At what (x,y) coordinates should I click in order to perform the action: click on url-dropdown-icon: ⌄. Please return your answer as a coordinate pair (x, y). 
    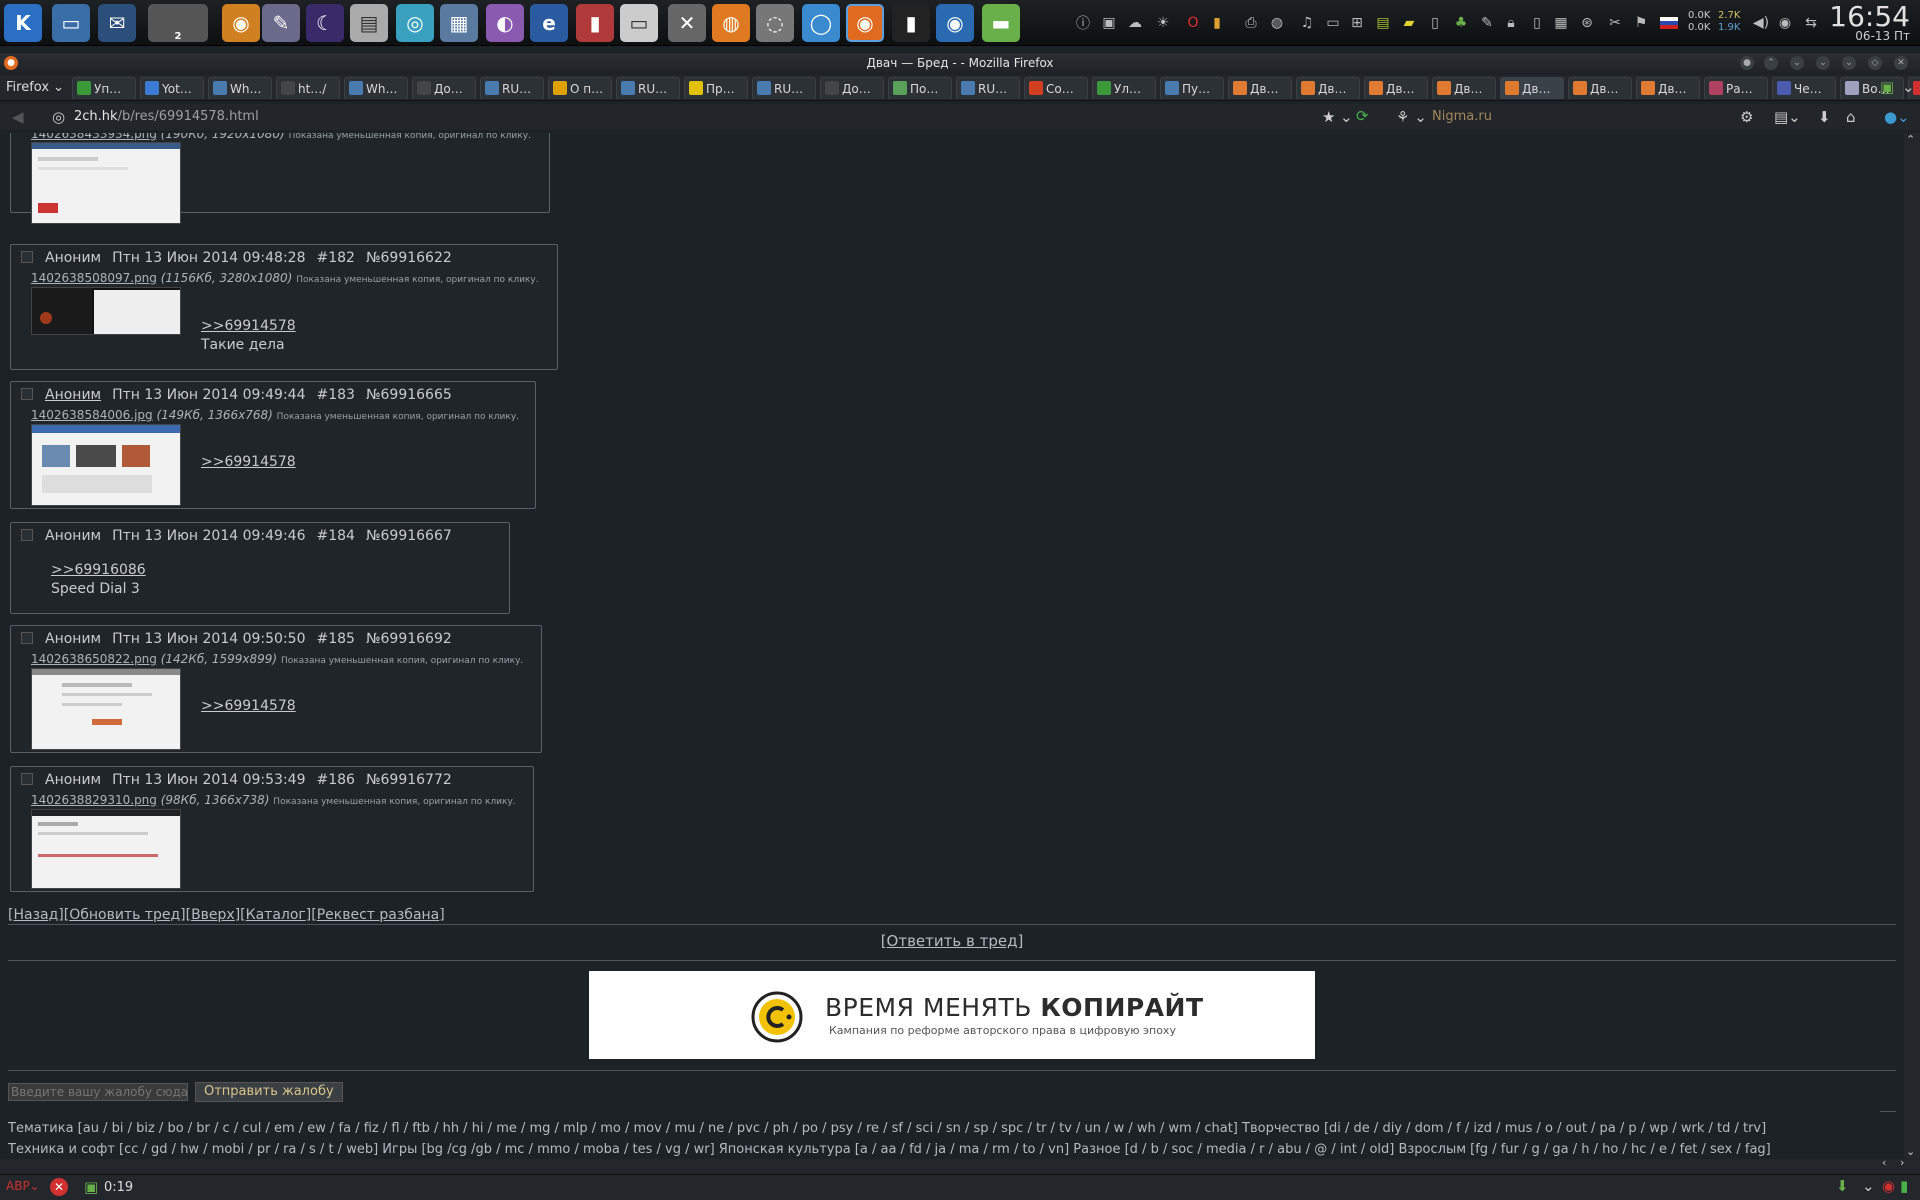
    Looking at the image, I should click on (1346, 117).